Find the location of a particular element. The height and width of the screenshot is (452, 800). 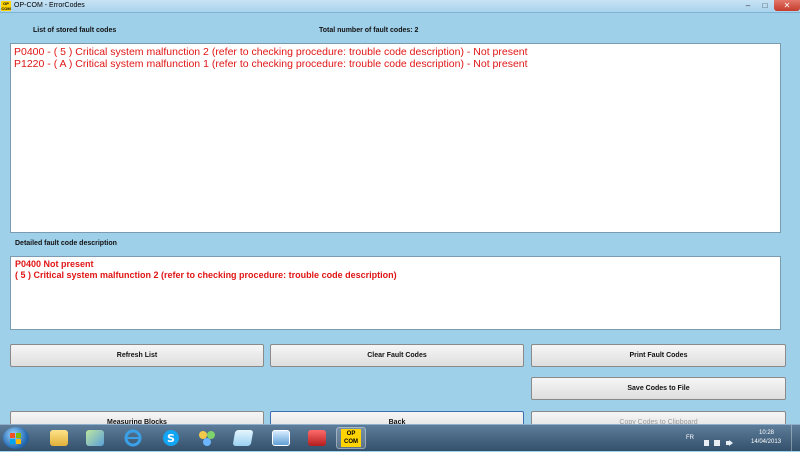

clock-time: 10:28 is located at coordinates (766, 433).